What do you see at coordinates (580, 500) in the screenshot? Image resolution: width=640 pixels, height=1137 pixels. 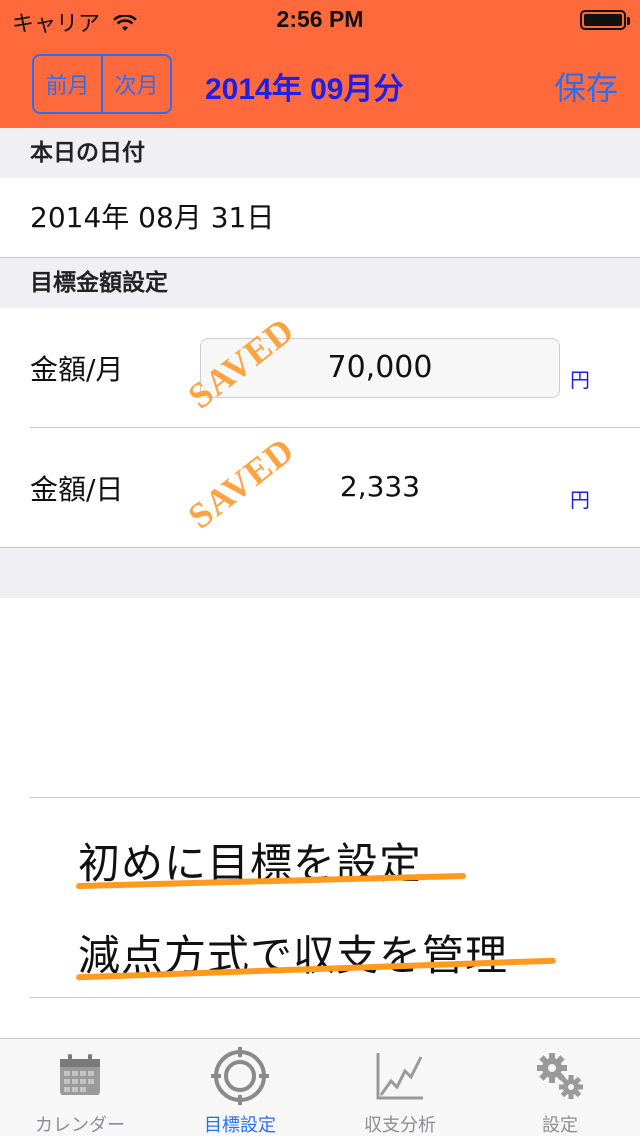 I see `daily-unit: 円` at bounding box center [580, 500].